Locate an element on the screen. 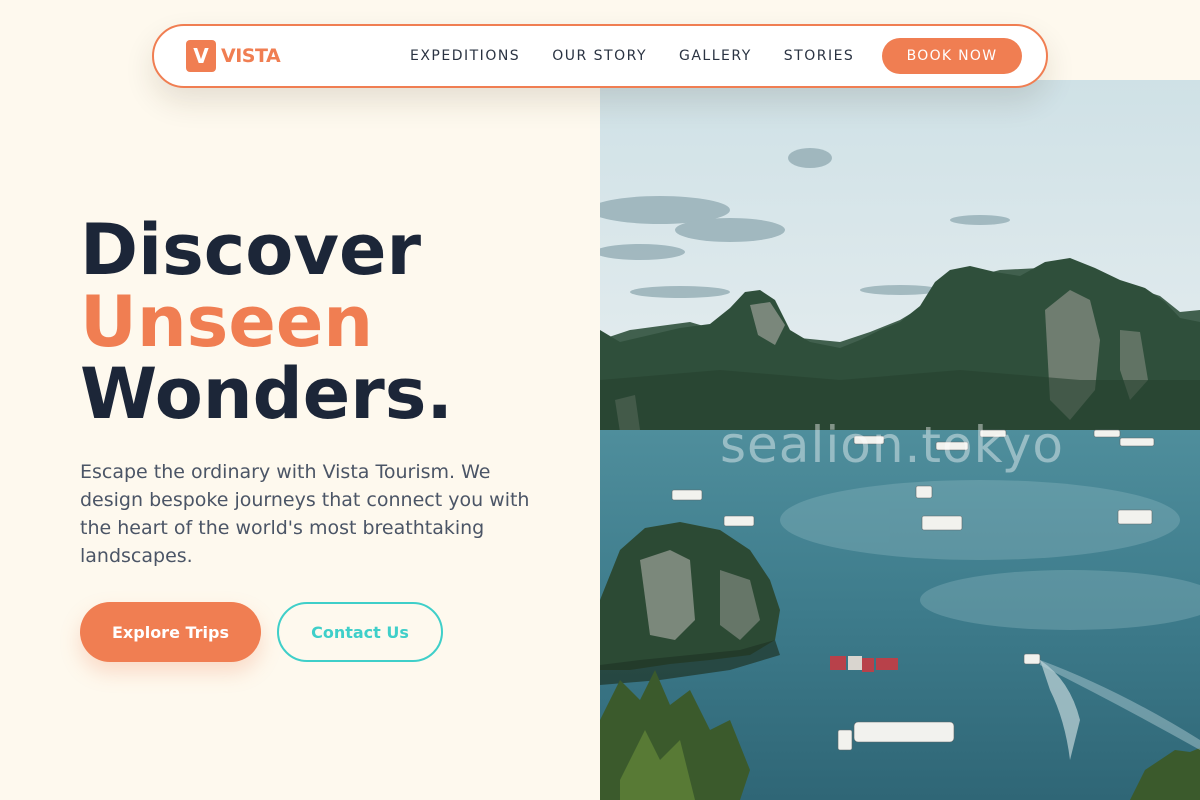 The image size is (1200, 800). brand-logo: V VISTA is located at coordinates (233, 56).